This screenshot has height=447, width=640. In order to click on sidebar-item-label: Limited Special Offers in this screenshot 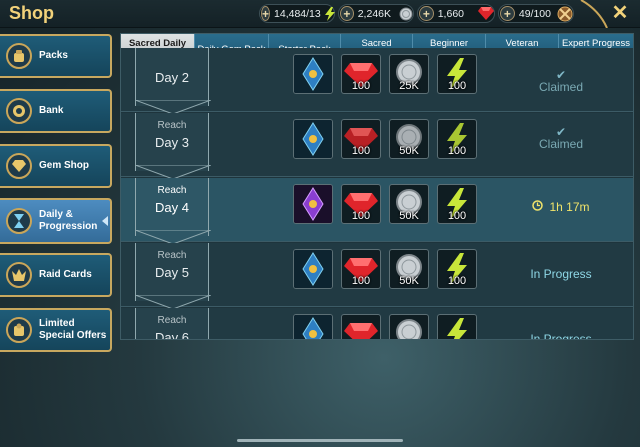, I will do `click(73, 329)`.